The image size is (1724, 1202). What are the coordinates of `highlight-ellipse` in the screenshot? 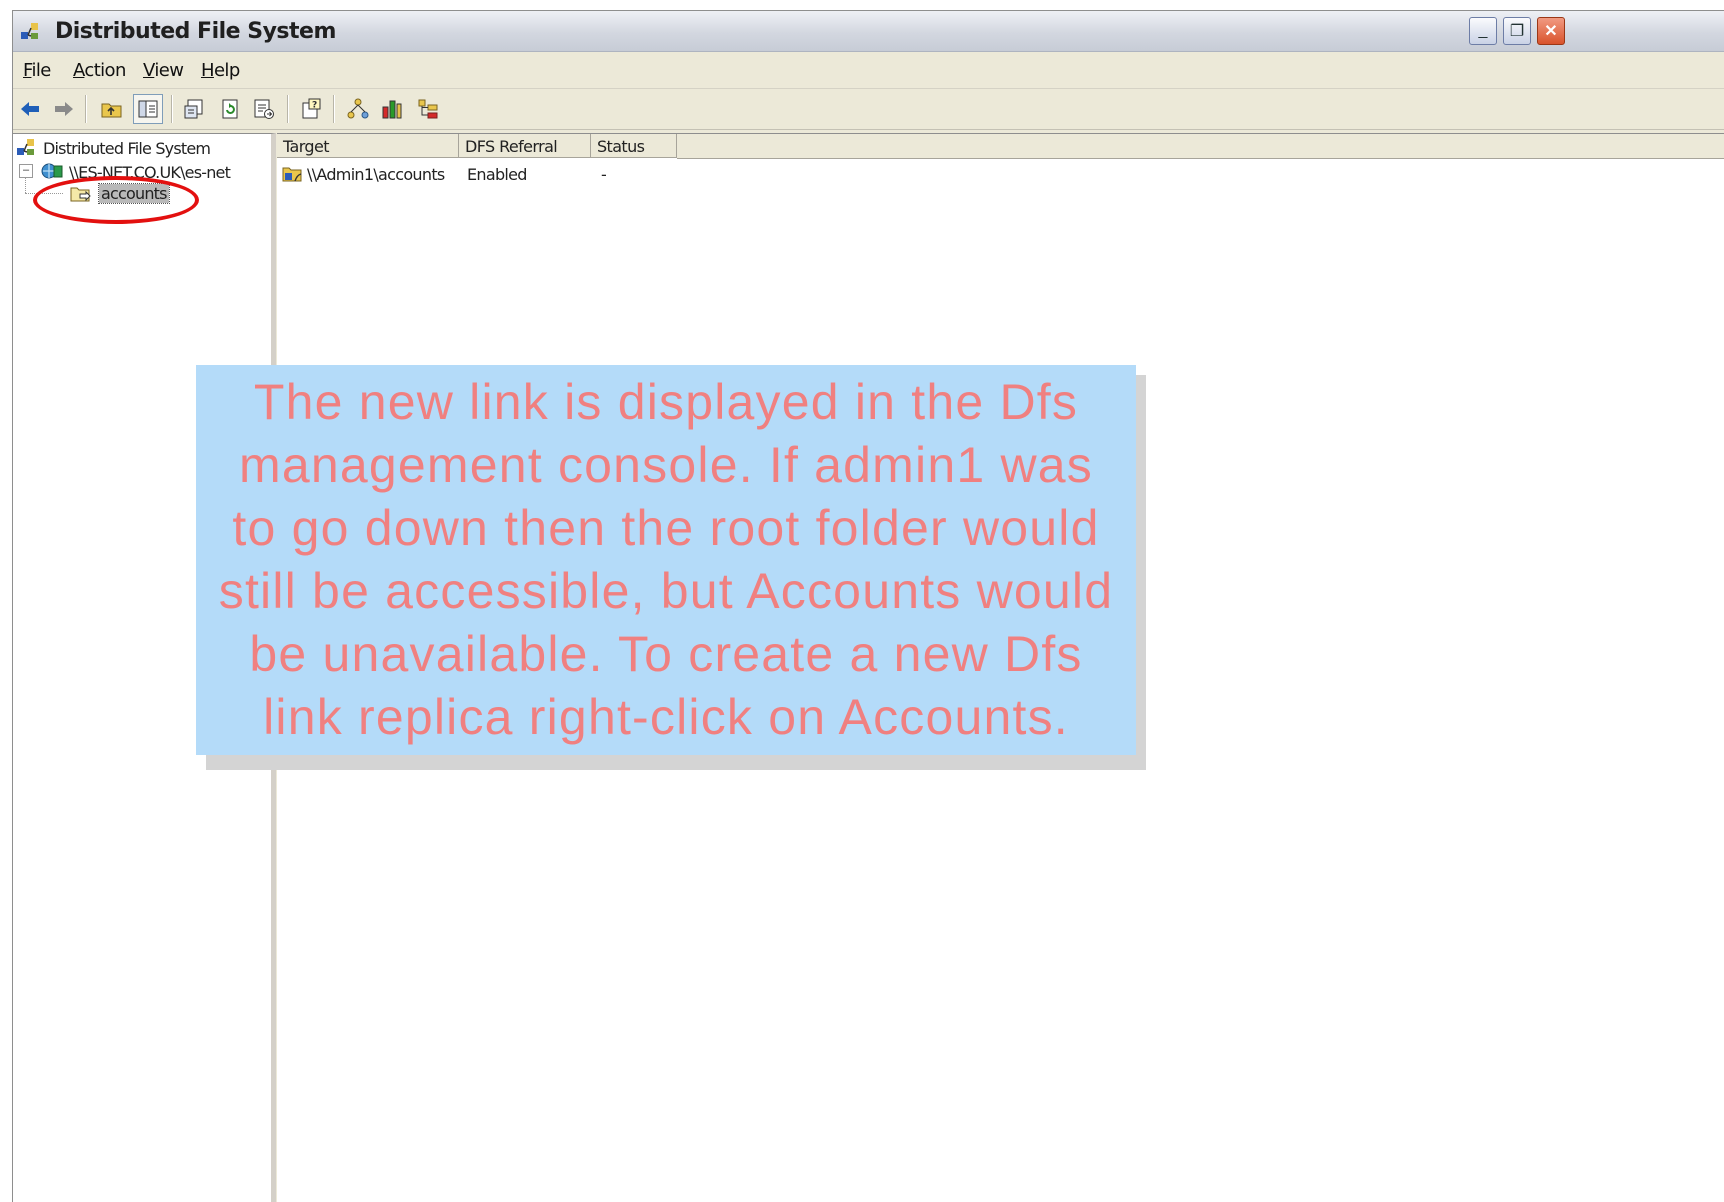 It's located at (116, 200).